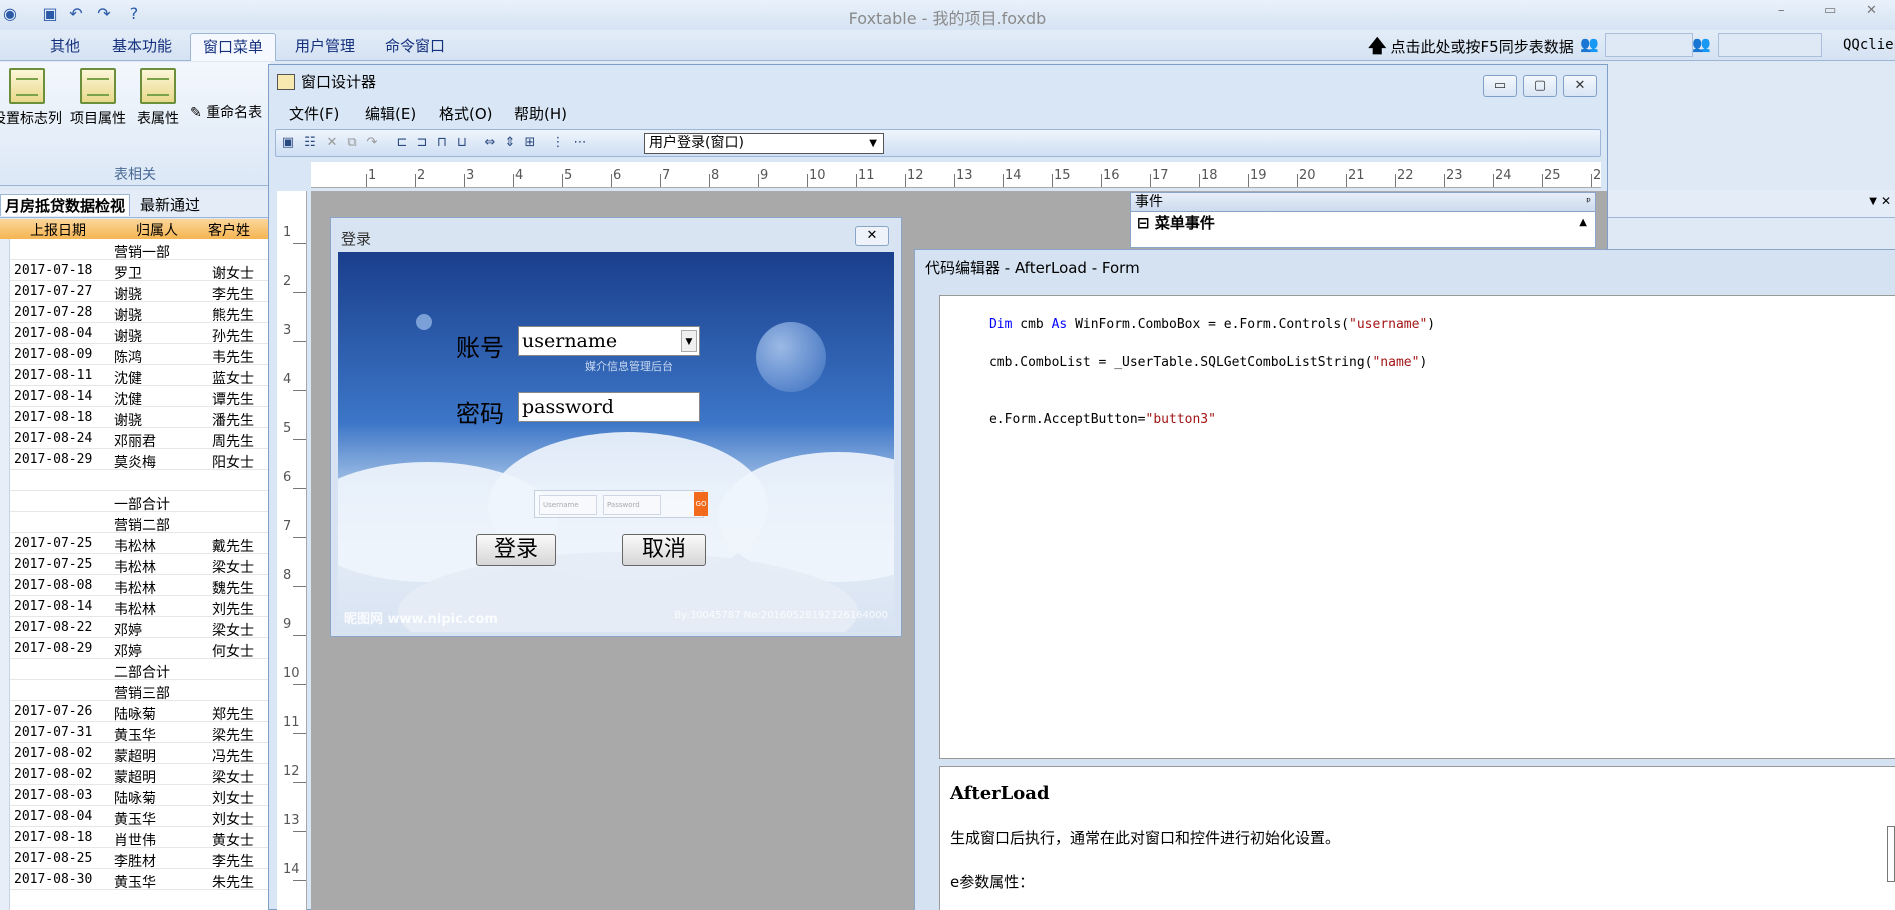  I want to click on table-row, so click(135, 480).